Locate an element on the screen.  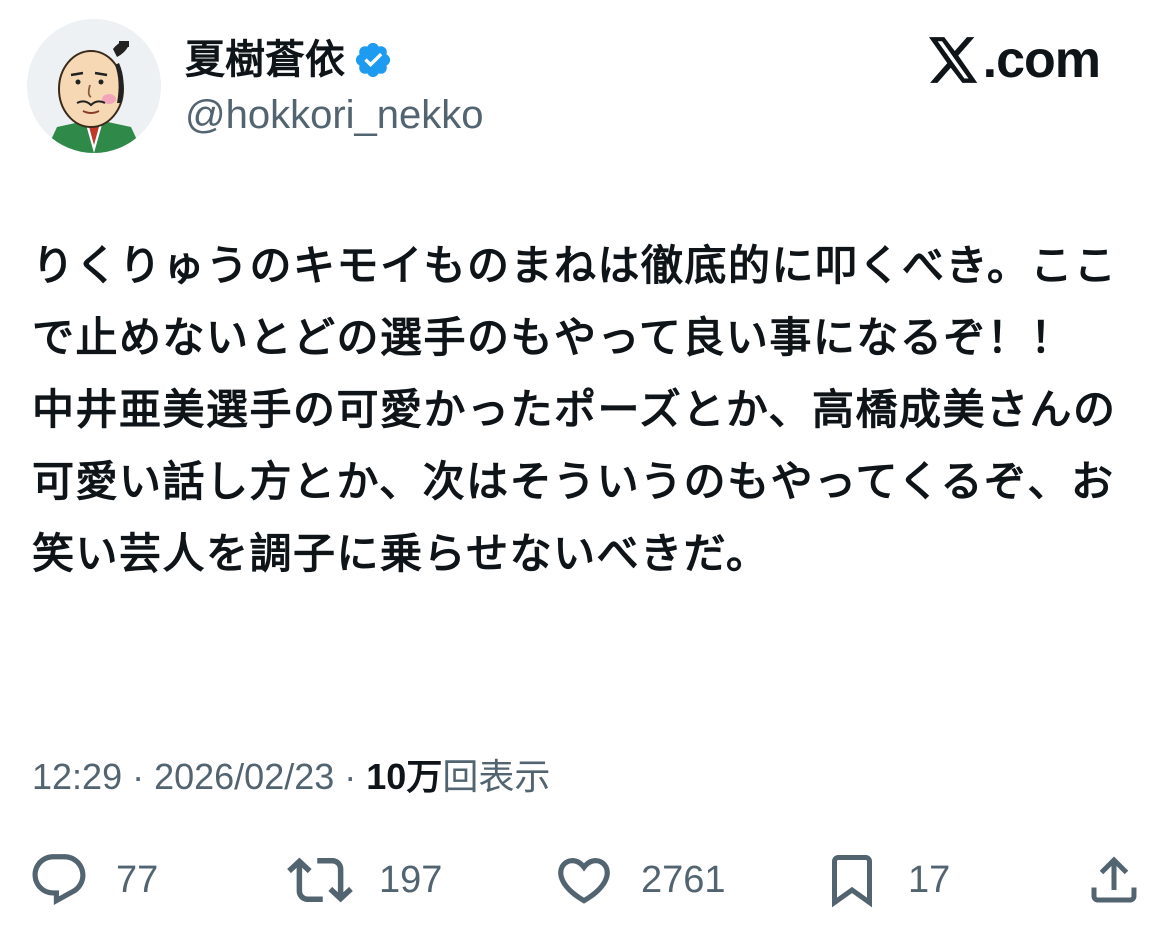
tweet-date: 2026/02/23 is located at coordinates (244, 776).